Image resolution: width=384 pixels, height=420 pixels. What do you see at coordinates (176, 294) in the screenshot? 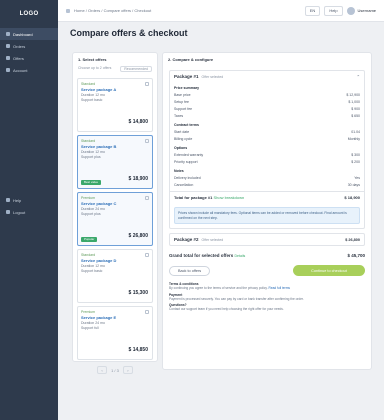
I see `notes-title-2: Payment` at bounding box center [176, 294].